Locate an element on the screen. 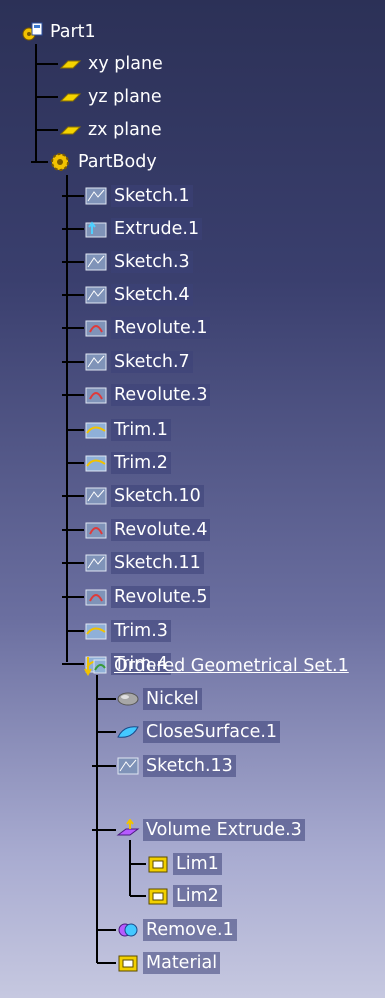 The height and width of the screenshot is (998, 385). collapse-ogs-toggle is located at coordinates (67, 664).